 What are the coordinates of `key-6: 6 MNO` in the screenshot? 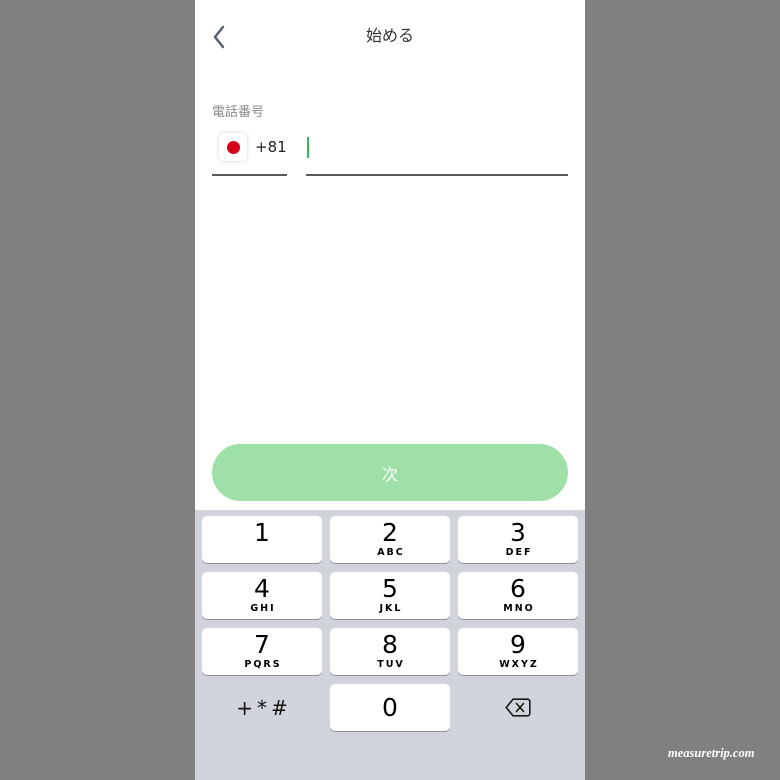 It's located at (518, 595).